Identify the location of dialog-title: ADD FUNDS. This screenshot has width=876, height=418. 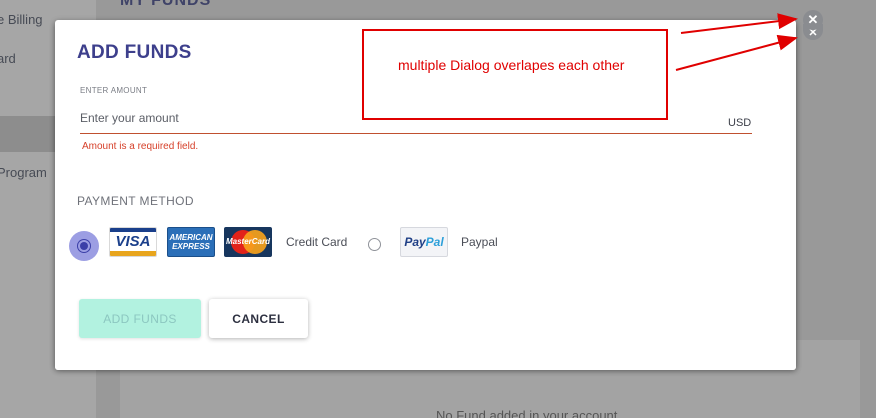
(134, 52).